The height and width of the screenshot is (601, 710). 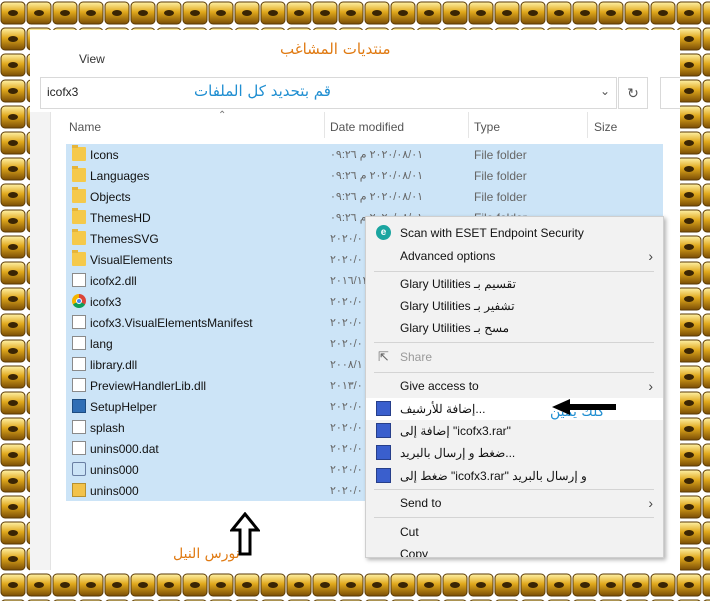 What do you see at coordinates (514, 503) in the screenshot?
I see `menu-item-send-to: Send to ›` at bounding box center [514, 503].